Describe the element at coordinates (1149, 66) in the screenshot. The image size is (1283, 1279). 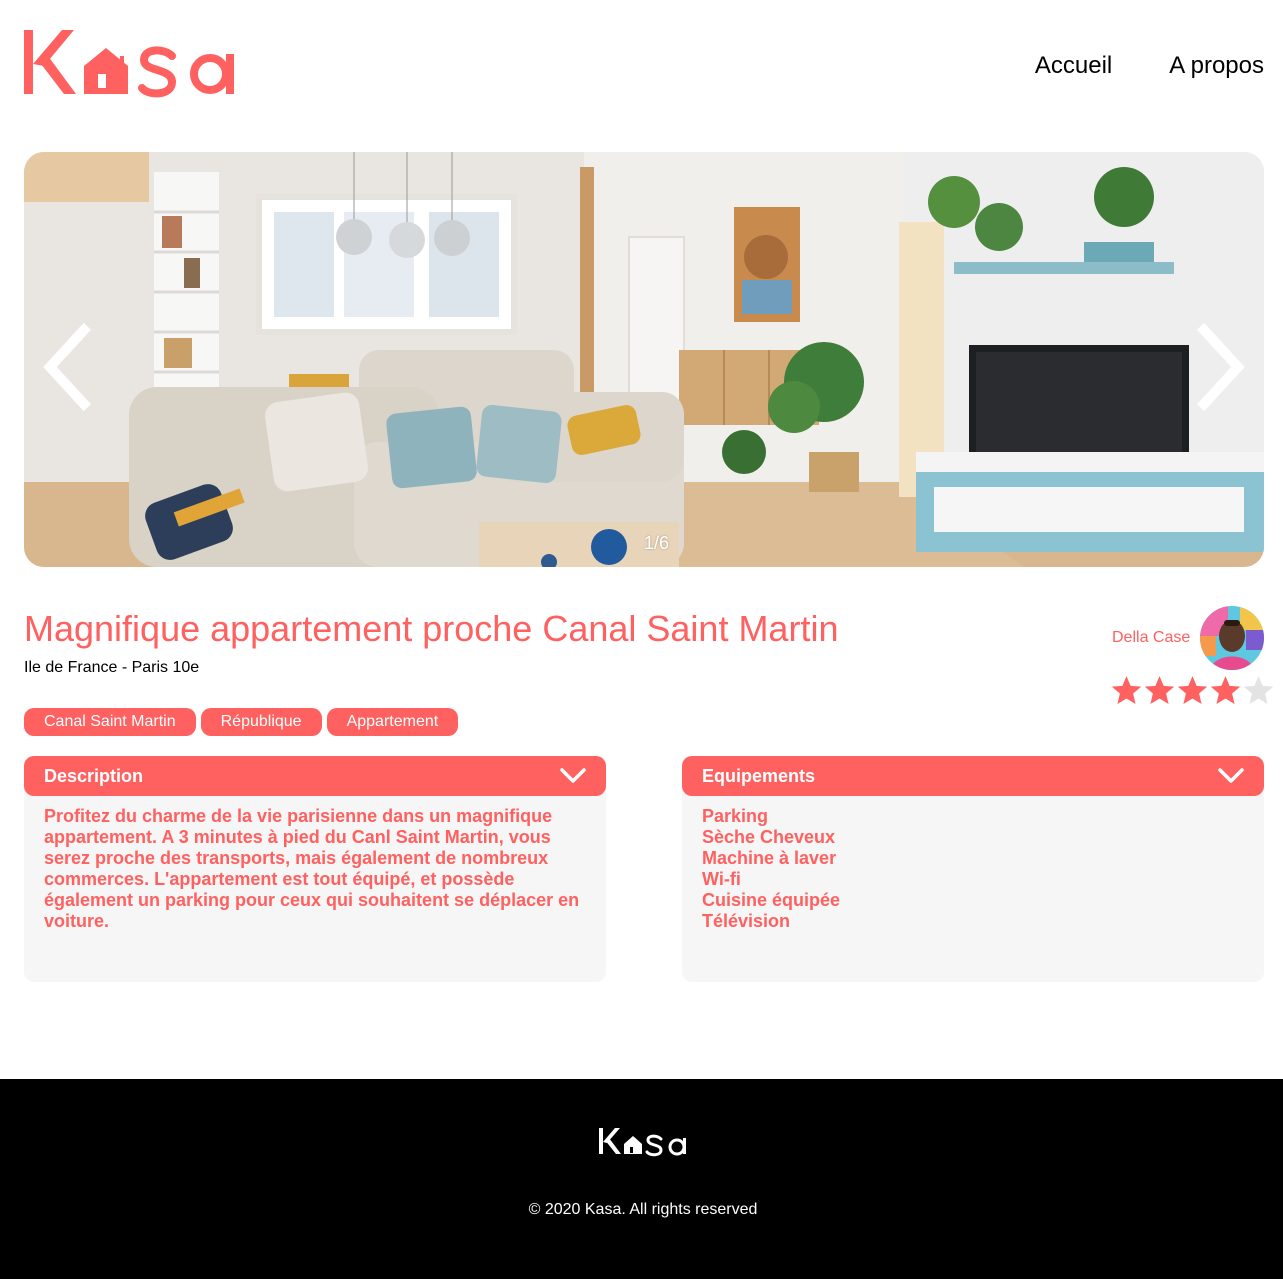
I see `main-nav: Accueil A propos` at that location.